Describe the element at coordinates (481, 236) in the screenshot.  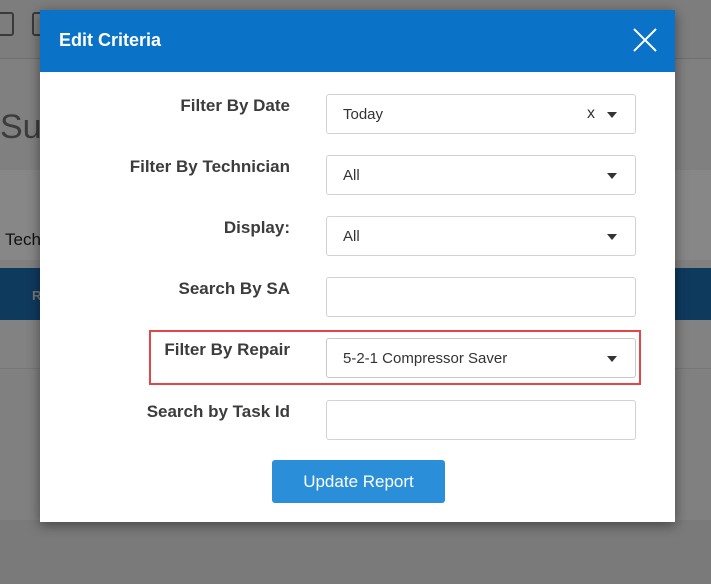
I see `display-select: All` at that location.